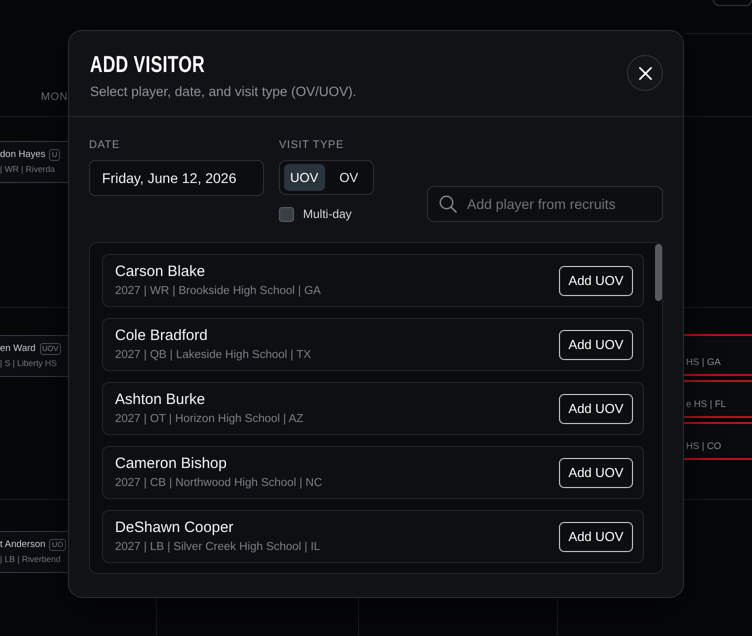 The height and width of the screenshot is (636, 752). Describe the element at coordinates (718, 355) in the screenshot. I see `event-card: HS | GA` at that location.